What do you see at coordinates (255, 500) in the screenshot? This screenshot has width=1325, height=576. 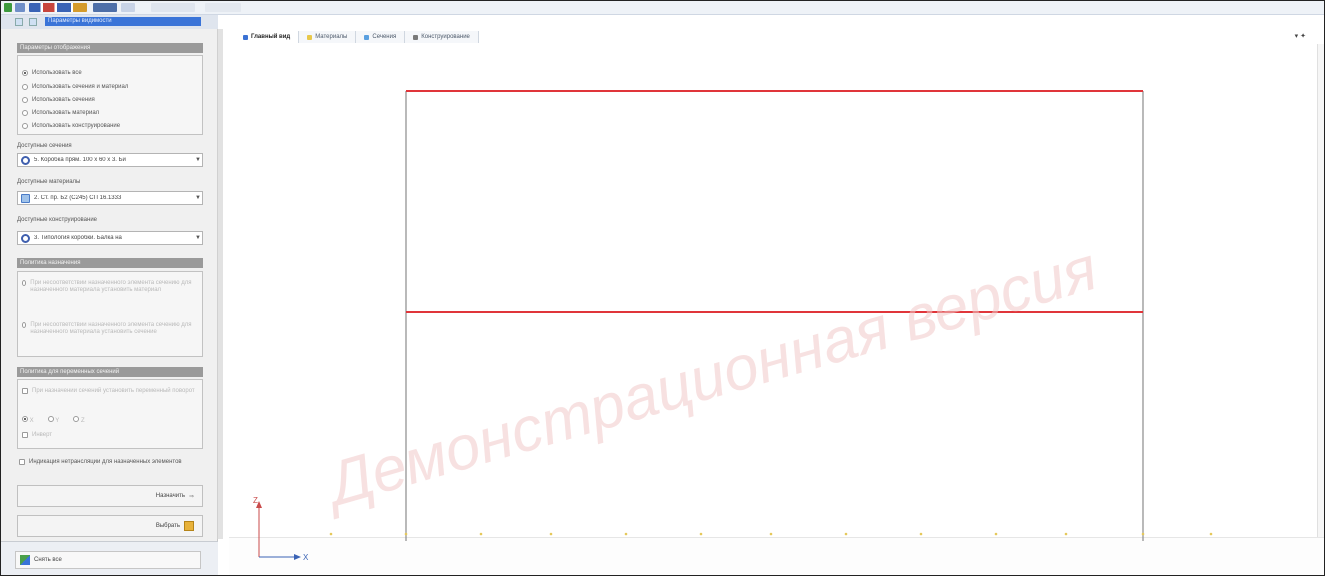 I see `z-axis-label: Z` at bounding box center [255, 500].